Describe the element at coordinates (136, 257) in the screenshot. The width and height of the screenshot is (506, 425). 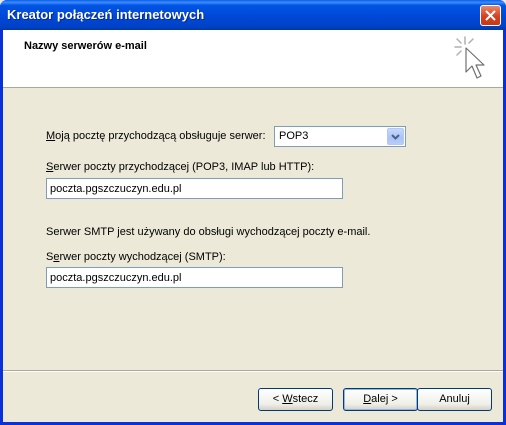
I see `outgoing-server-label: Serwer poczty wychodzącej (SMTP):` at that location.